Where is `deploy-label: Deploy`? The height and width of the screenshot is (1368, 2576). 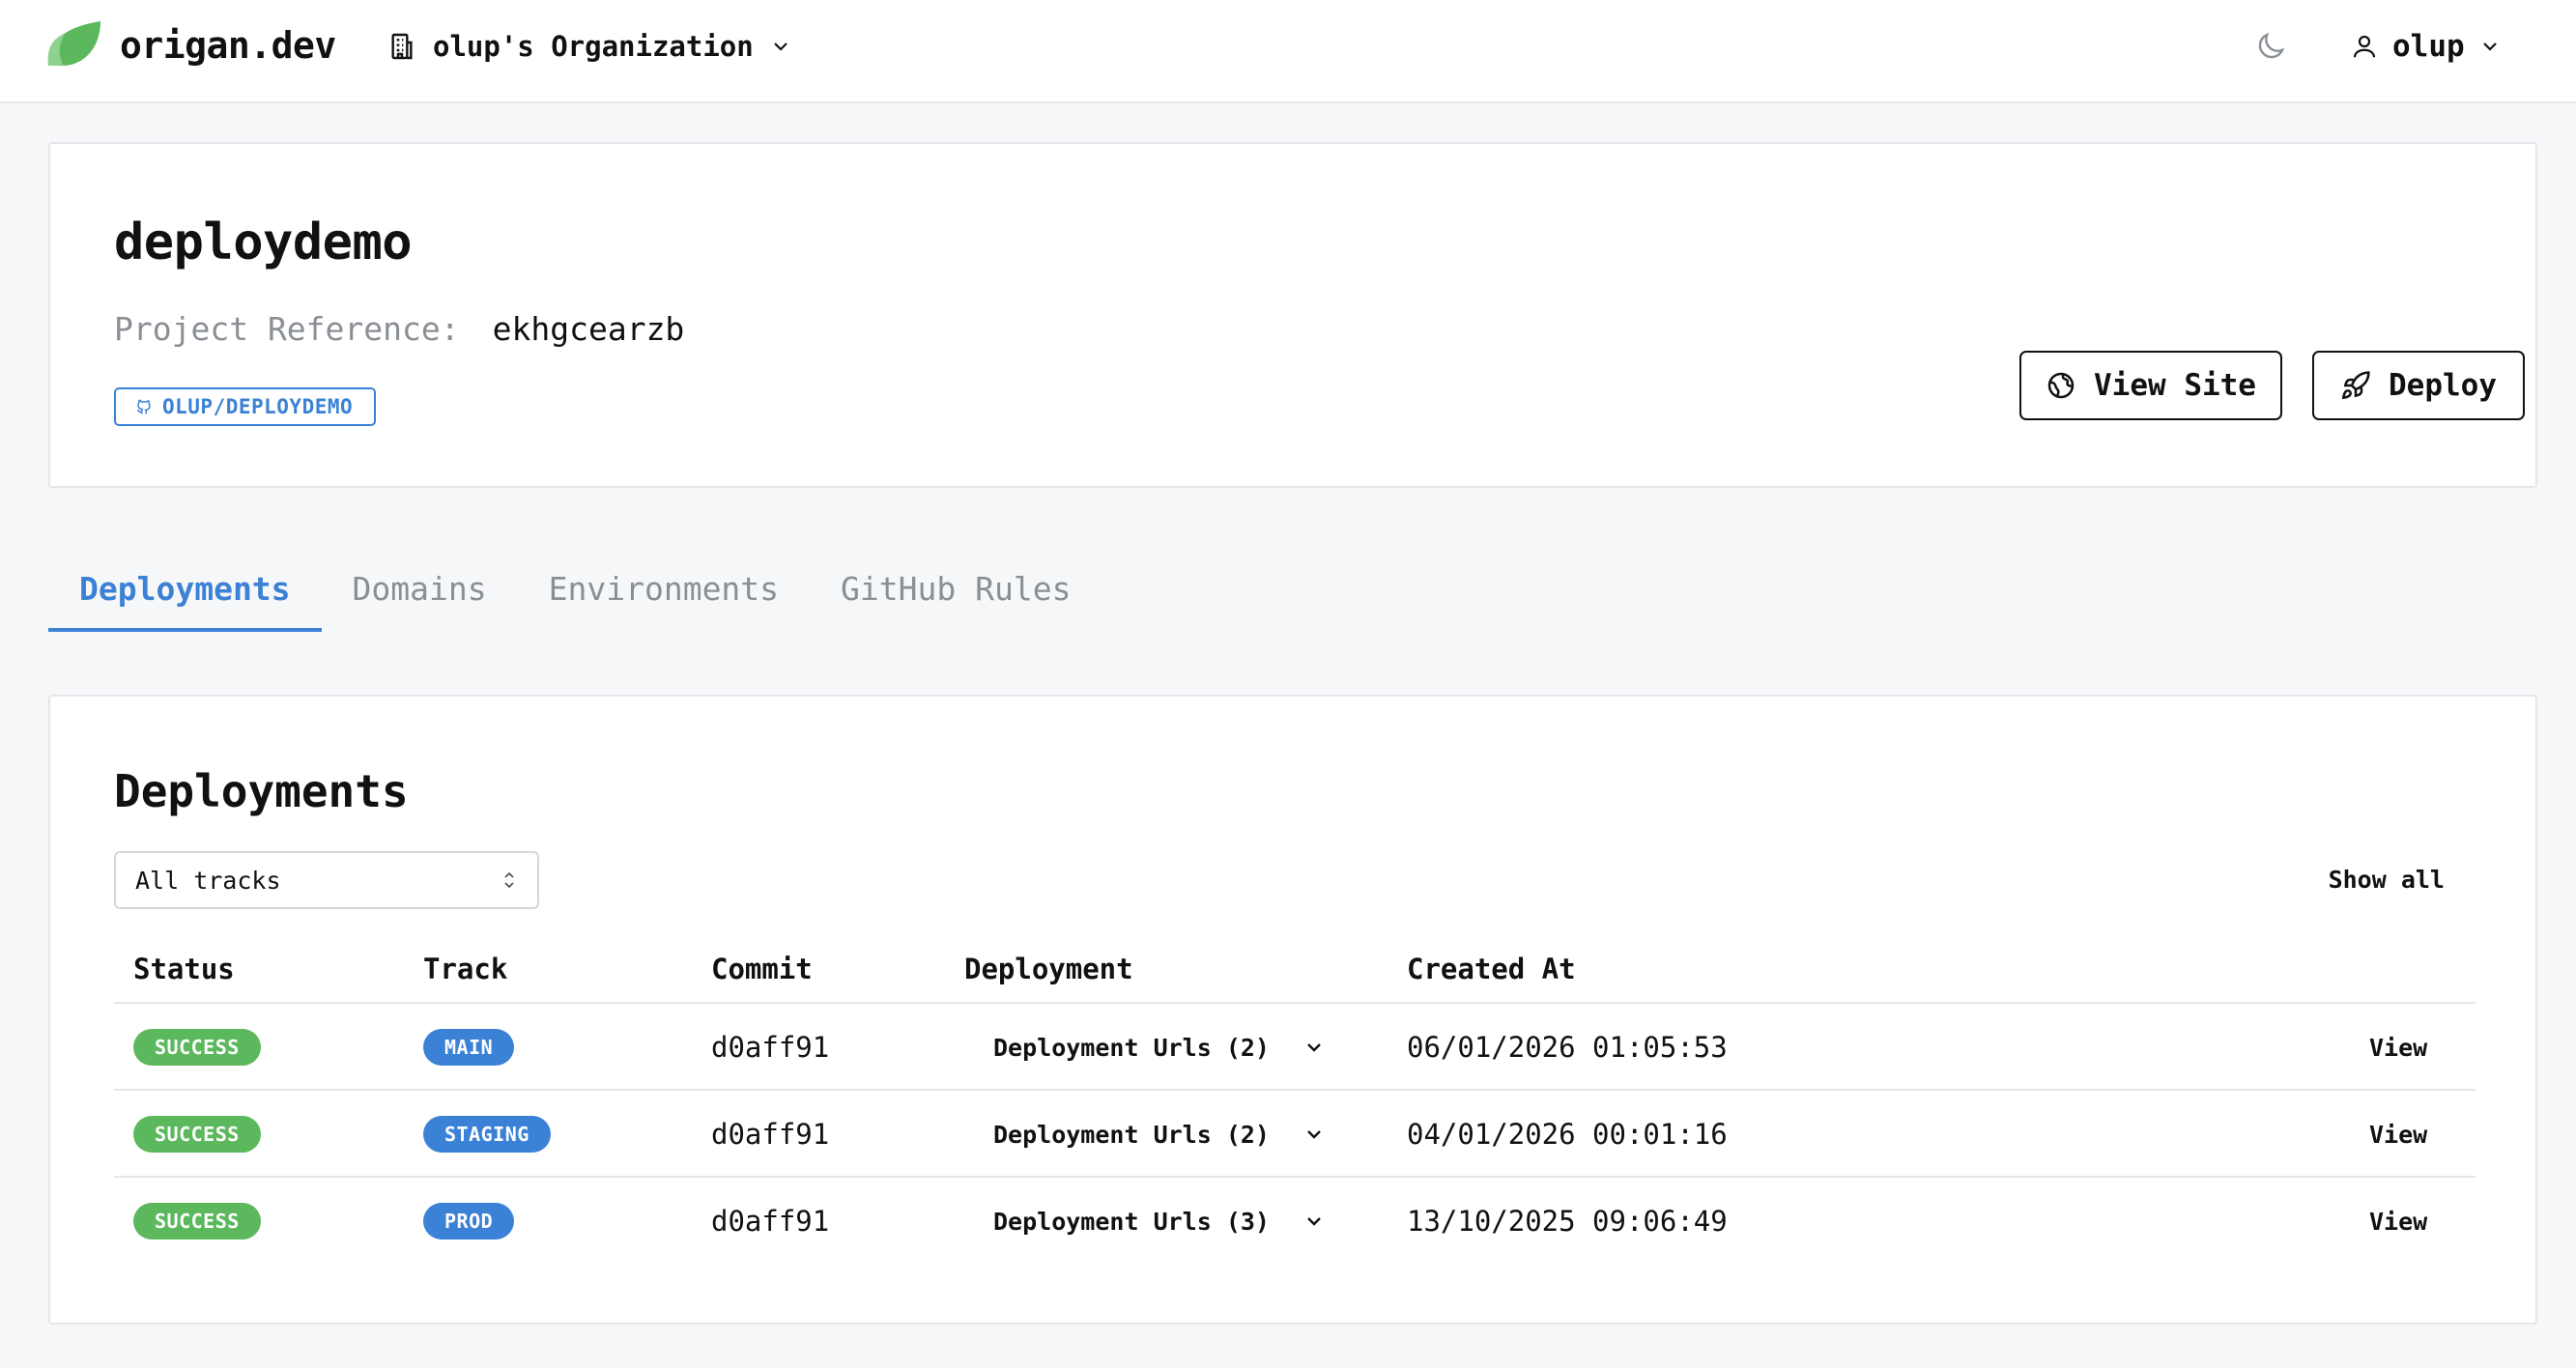 deploy-label: Deploy is located at coordinates (2443, 385).